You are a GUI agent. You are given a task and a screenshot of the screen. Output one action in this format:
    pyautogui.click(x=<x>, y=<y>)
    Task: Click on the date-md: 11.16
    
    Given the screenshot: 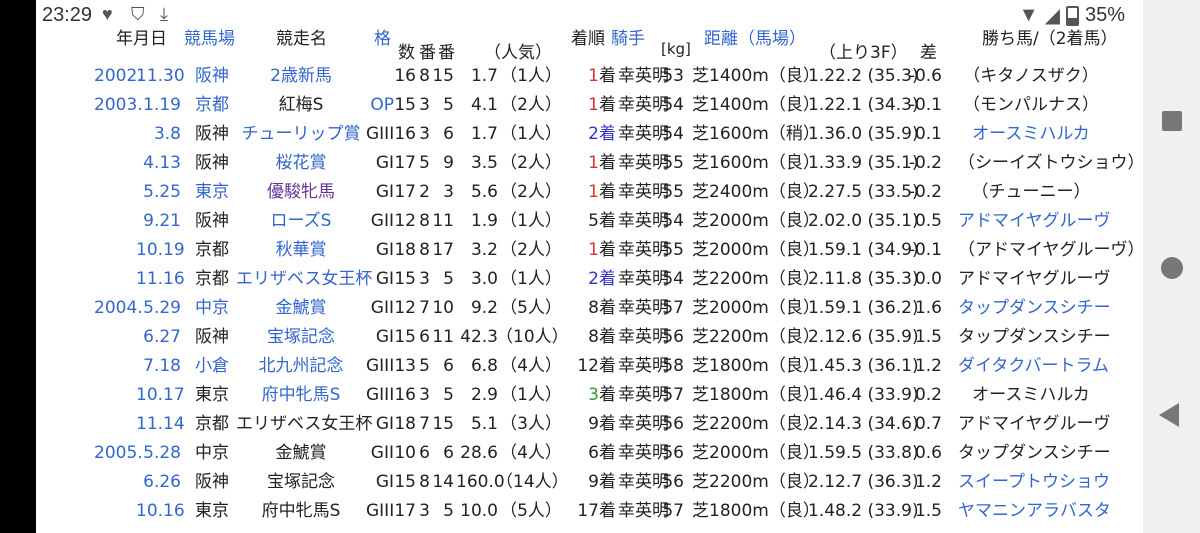 What is the action you would take?
    pyautogui.click(x=160, y=279)
    